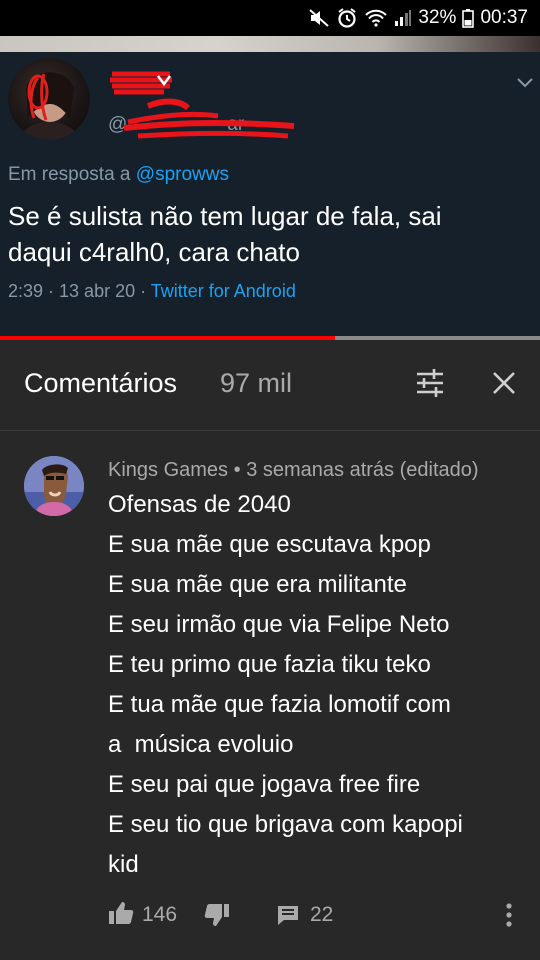 The width and height of the screenshot is (540, 960). I want to click on tweet-avatar, so click(49, 99).